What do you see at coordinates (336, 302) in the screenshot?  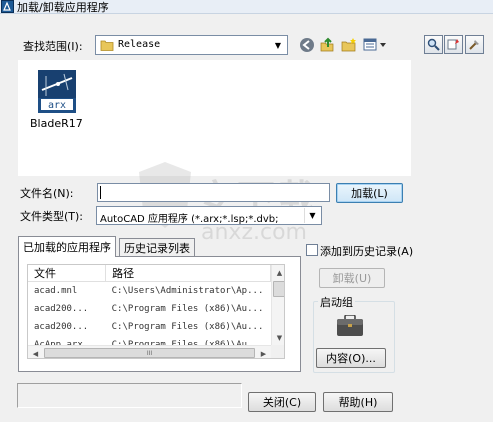 I see `startup-group-legend: 启动组` at bounding box center [336, 302].